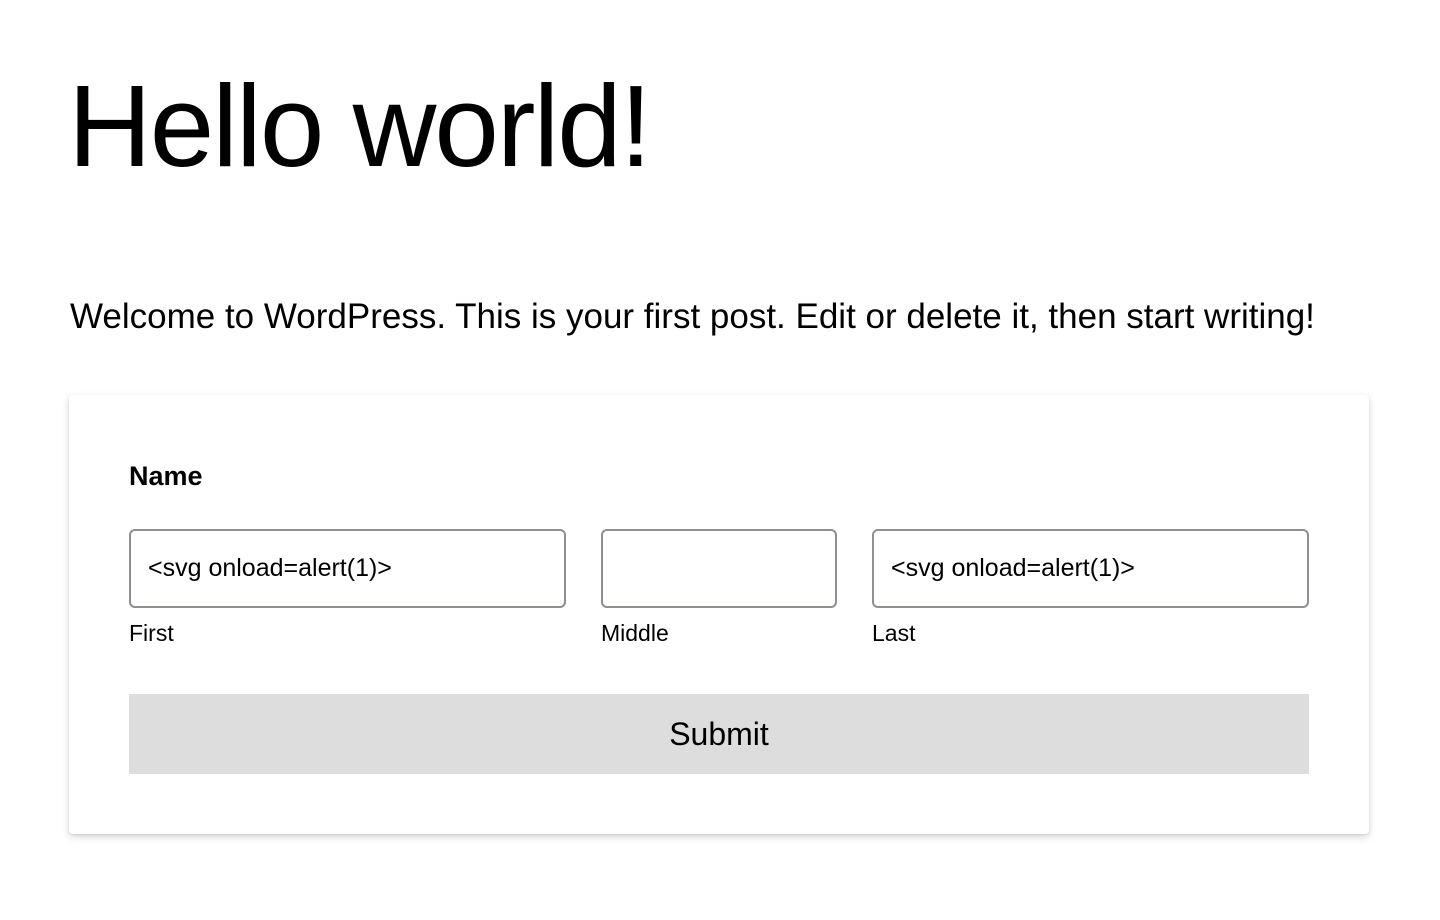 The height and width of the screenshot is (920, 1440). What do you see at coordinates (1090, 568) in the screenshot?
I see `last-name-input` at bounding box center [1090, 568].